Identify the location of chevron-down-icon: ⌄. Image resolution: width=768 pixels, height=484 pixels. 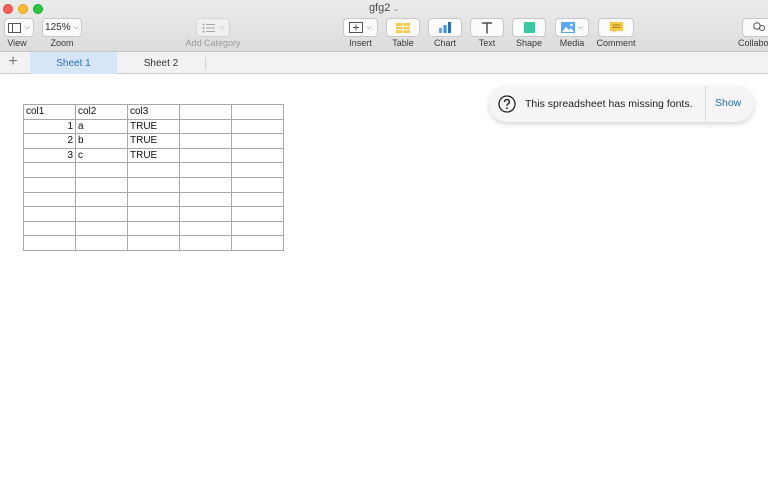
(396, 8).